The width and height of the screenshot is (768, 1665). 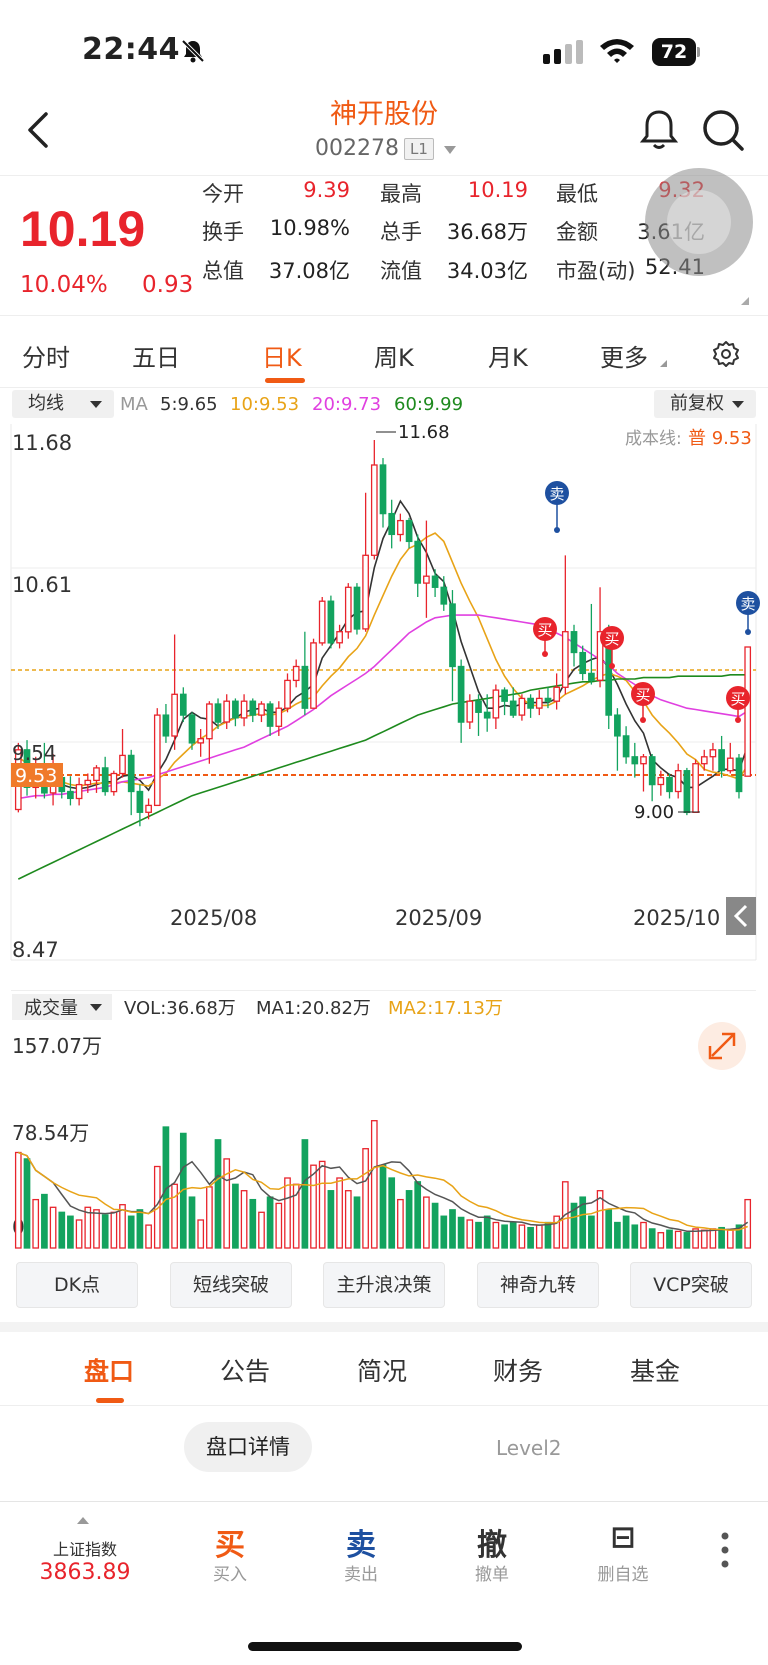 I want to click on chevron-down-icon, so click(x=450, y=150).